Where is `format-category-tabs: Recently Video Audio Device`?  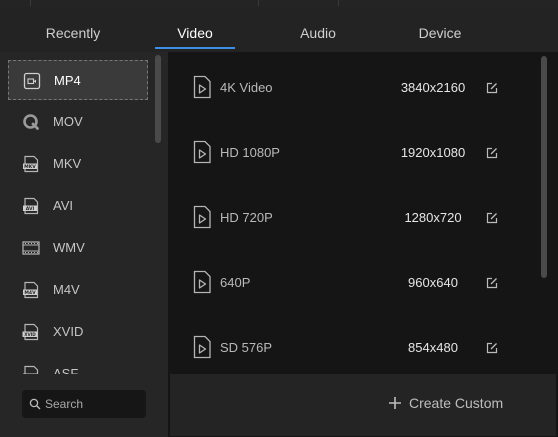 format-category-tabs: Recently Video Audio Device is located at coordinates (279, 29).